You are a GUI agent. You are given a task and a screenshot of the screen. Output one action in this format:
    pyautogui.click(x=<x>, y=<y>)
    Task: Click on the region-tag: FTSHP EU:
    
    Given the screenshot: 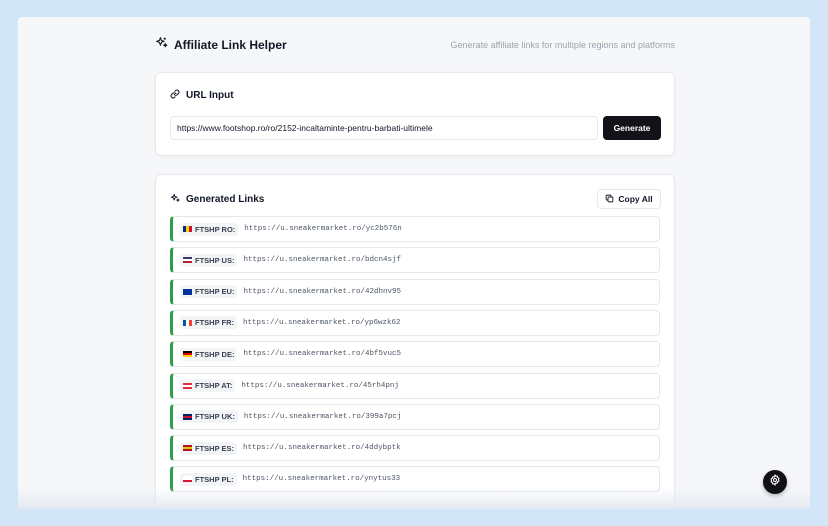 What is the action you would take?
    pyautogui.click(x=209, y=292)
    